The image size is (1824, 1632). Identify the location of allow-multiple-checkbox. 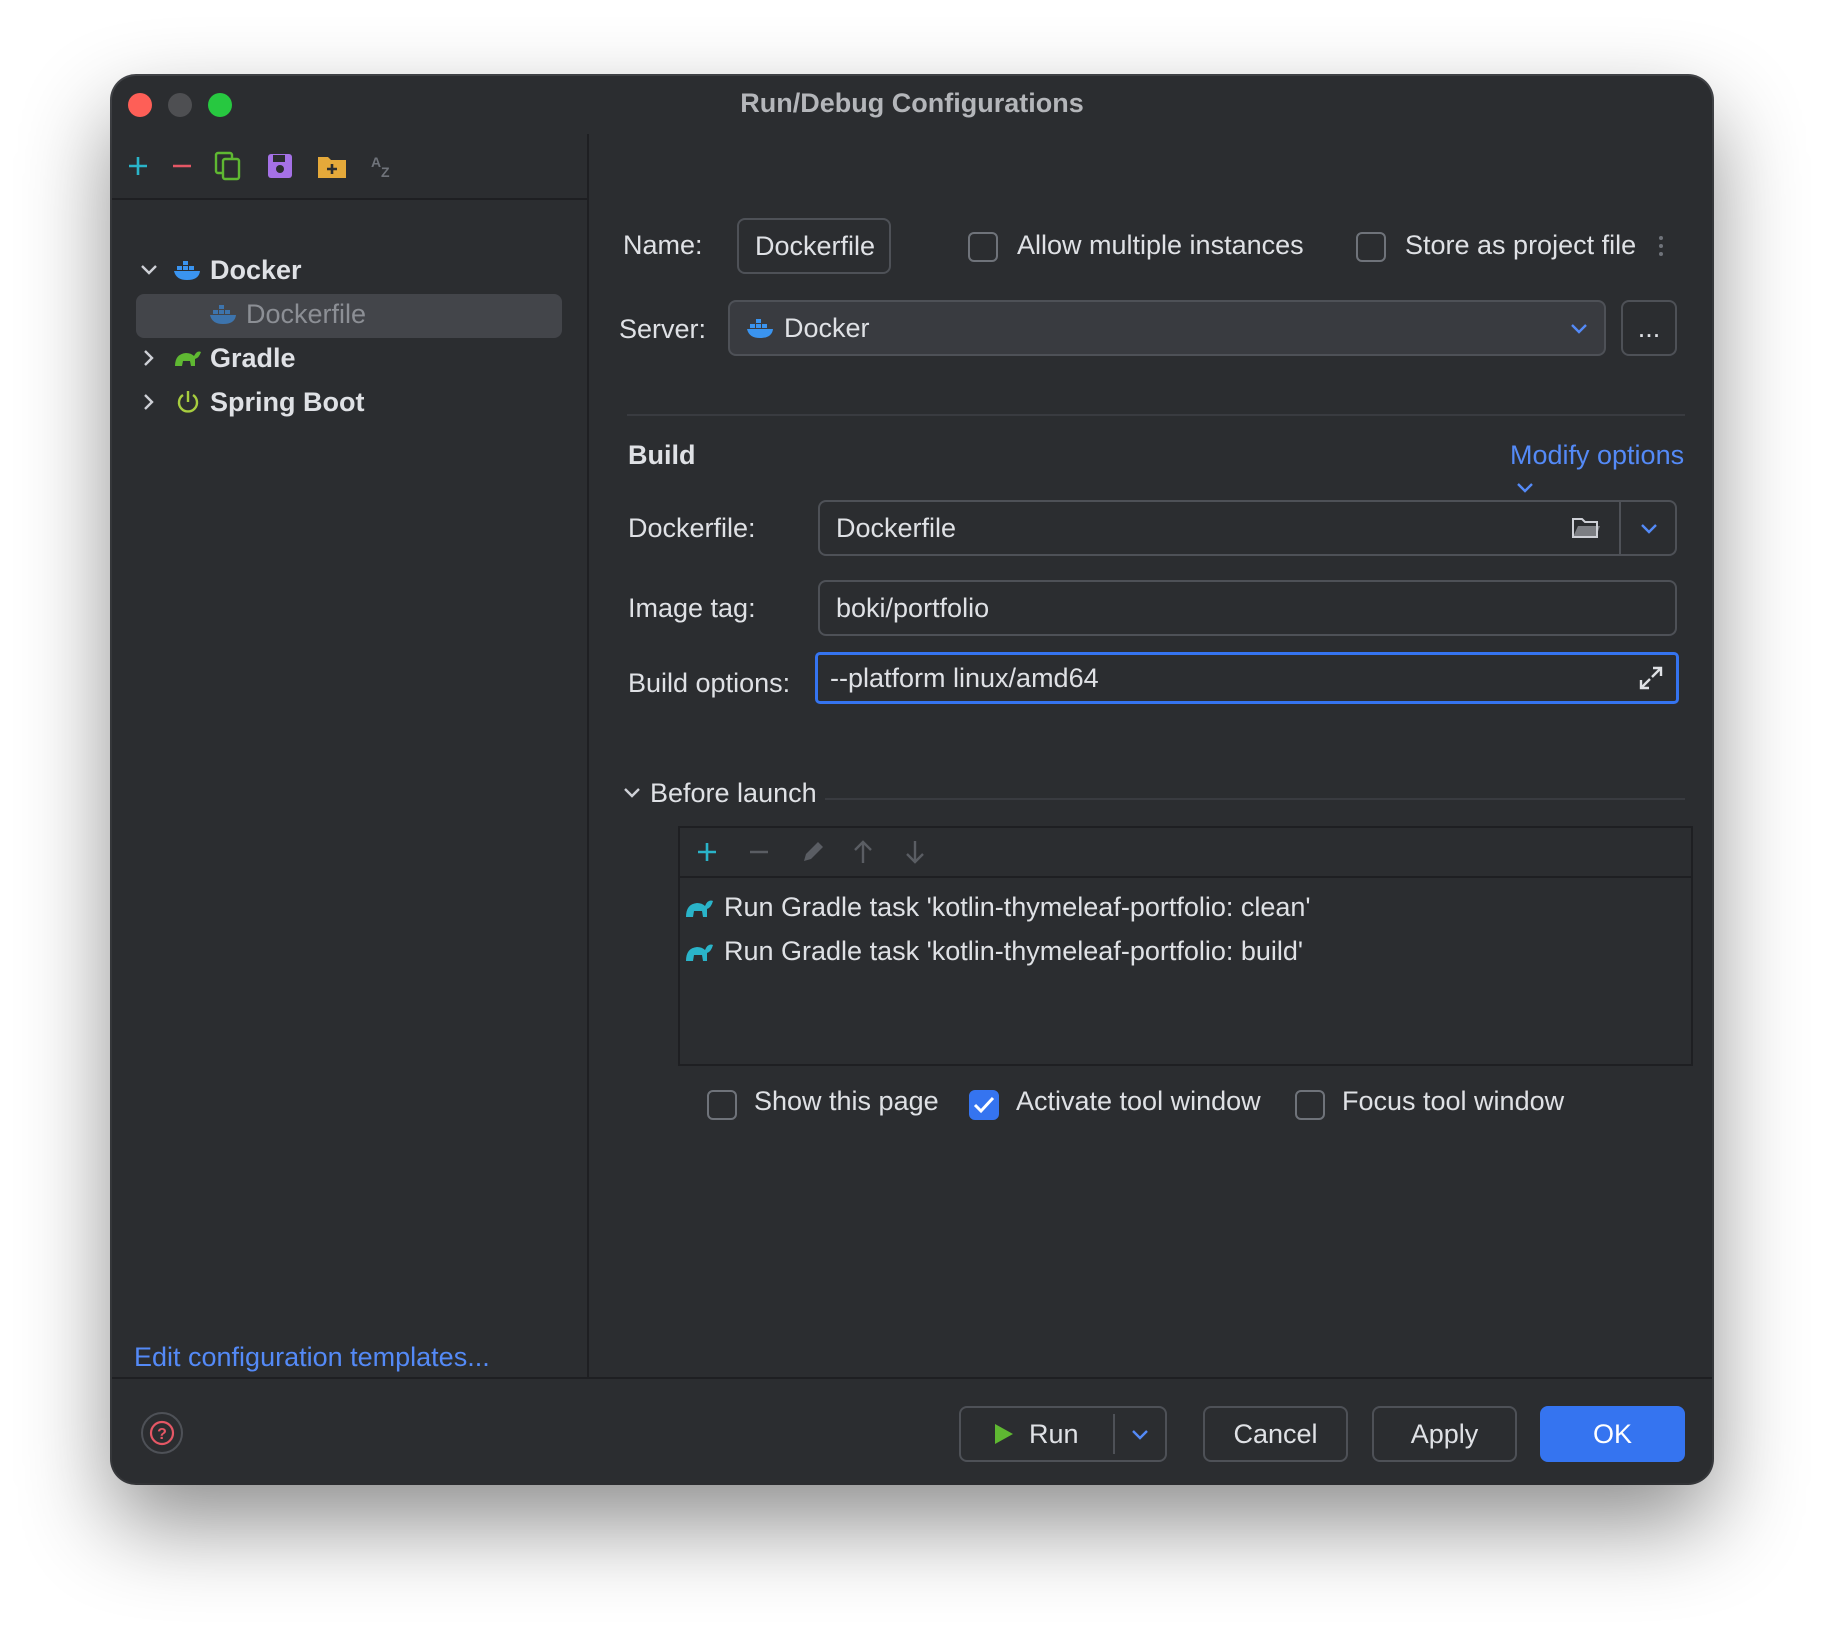
(983, 247).